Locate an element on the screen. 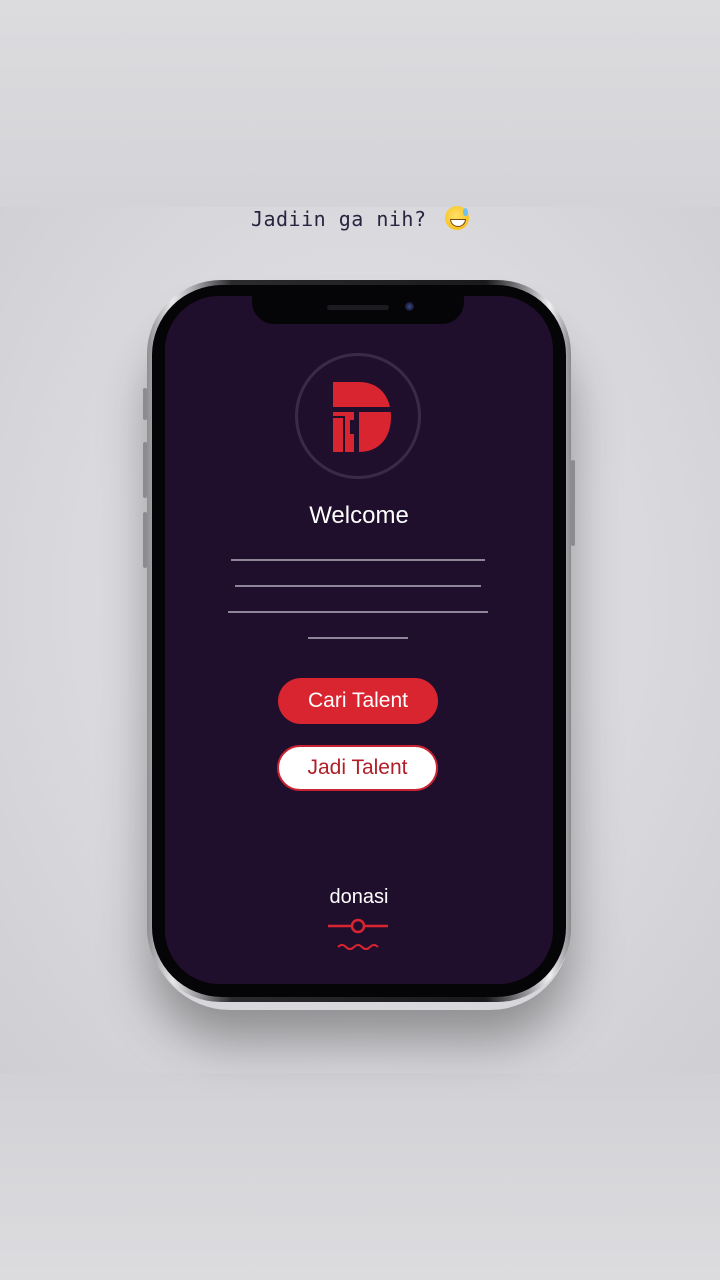 The width and height of the screenshot is (720, 1280). app-logo-icon is located at coordinates (362, 417).